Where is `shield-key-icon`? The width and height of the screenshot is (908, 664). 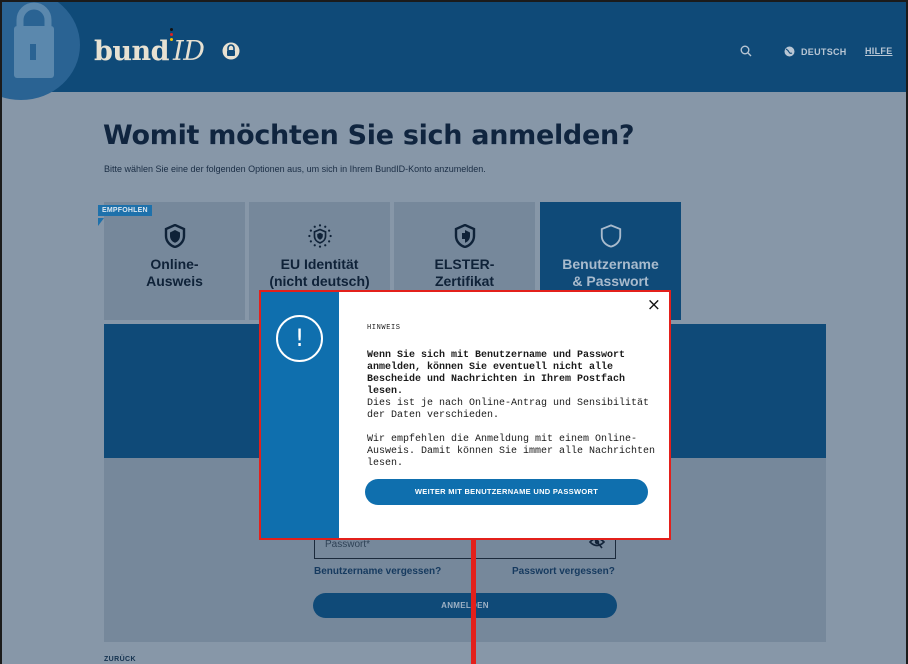 shield-key-icon is located at coordinates (464, 236).